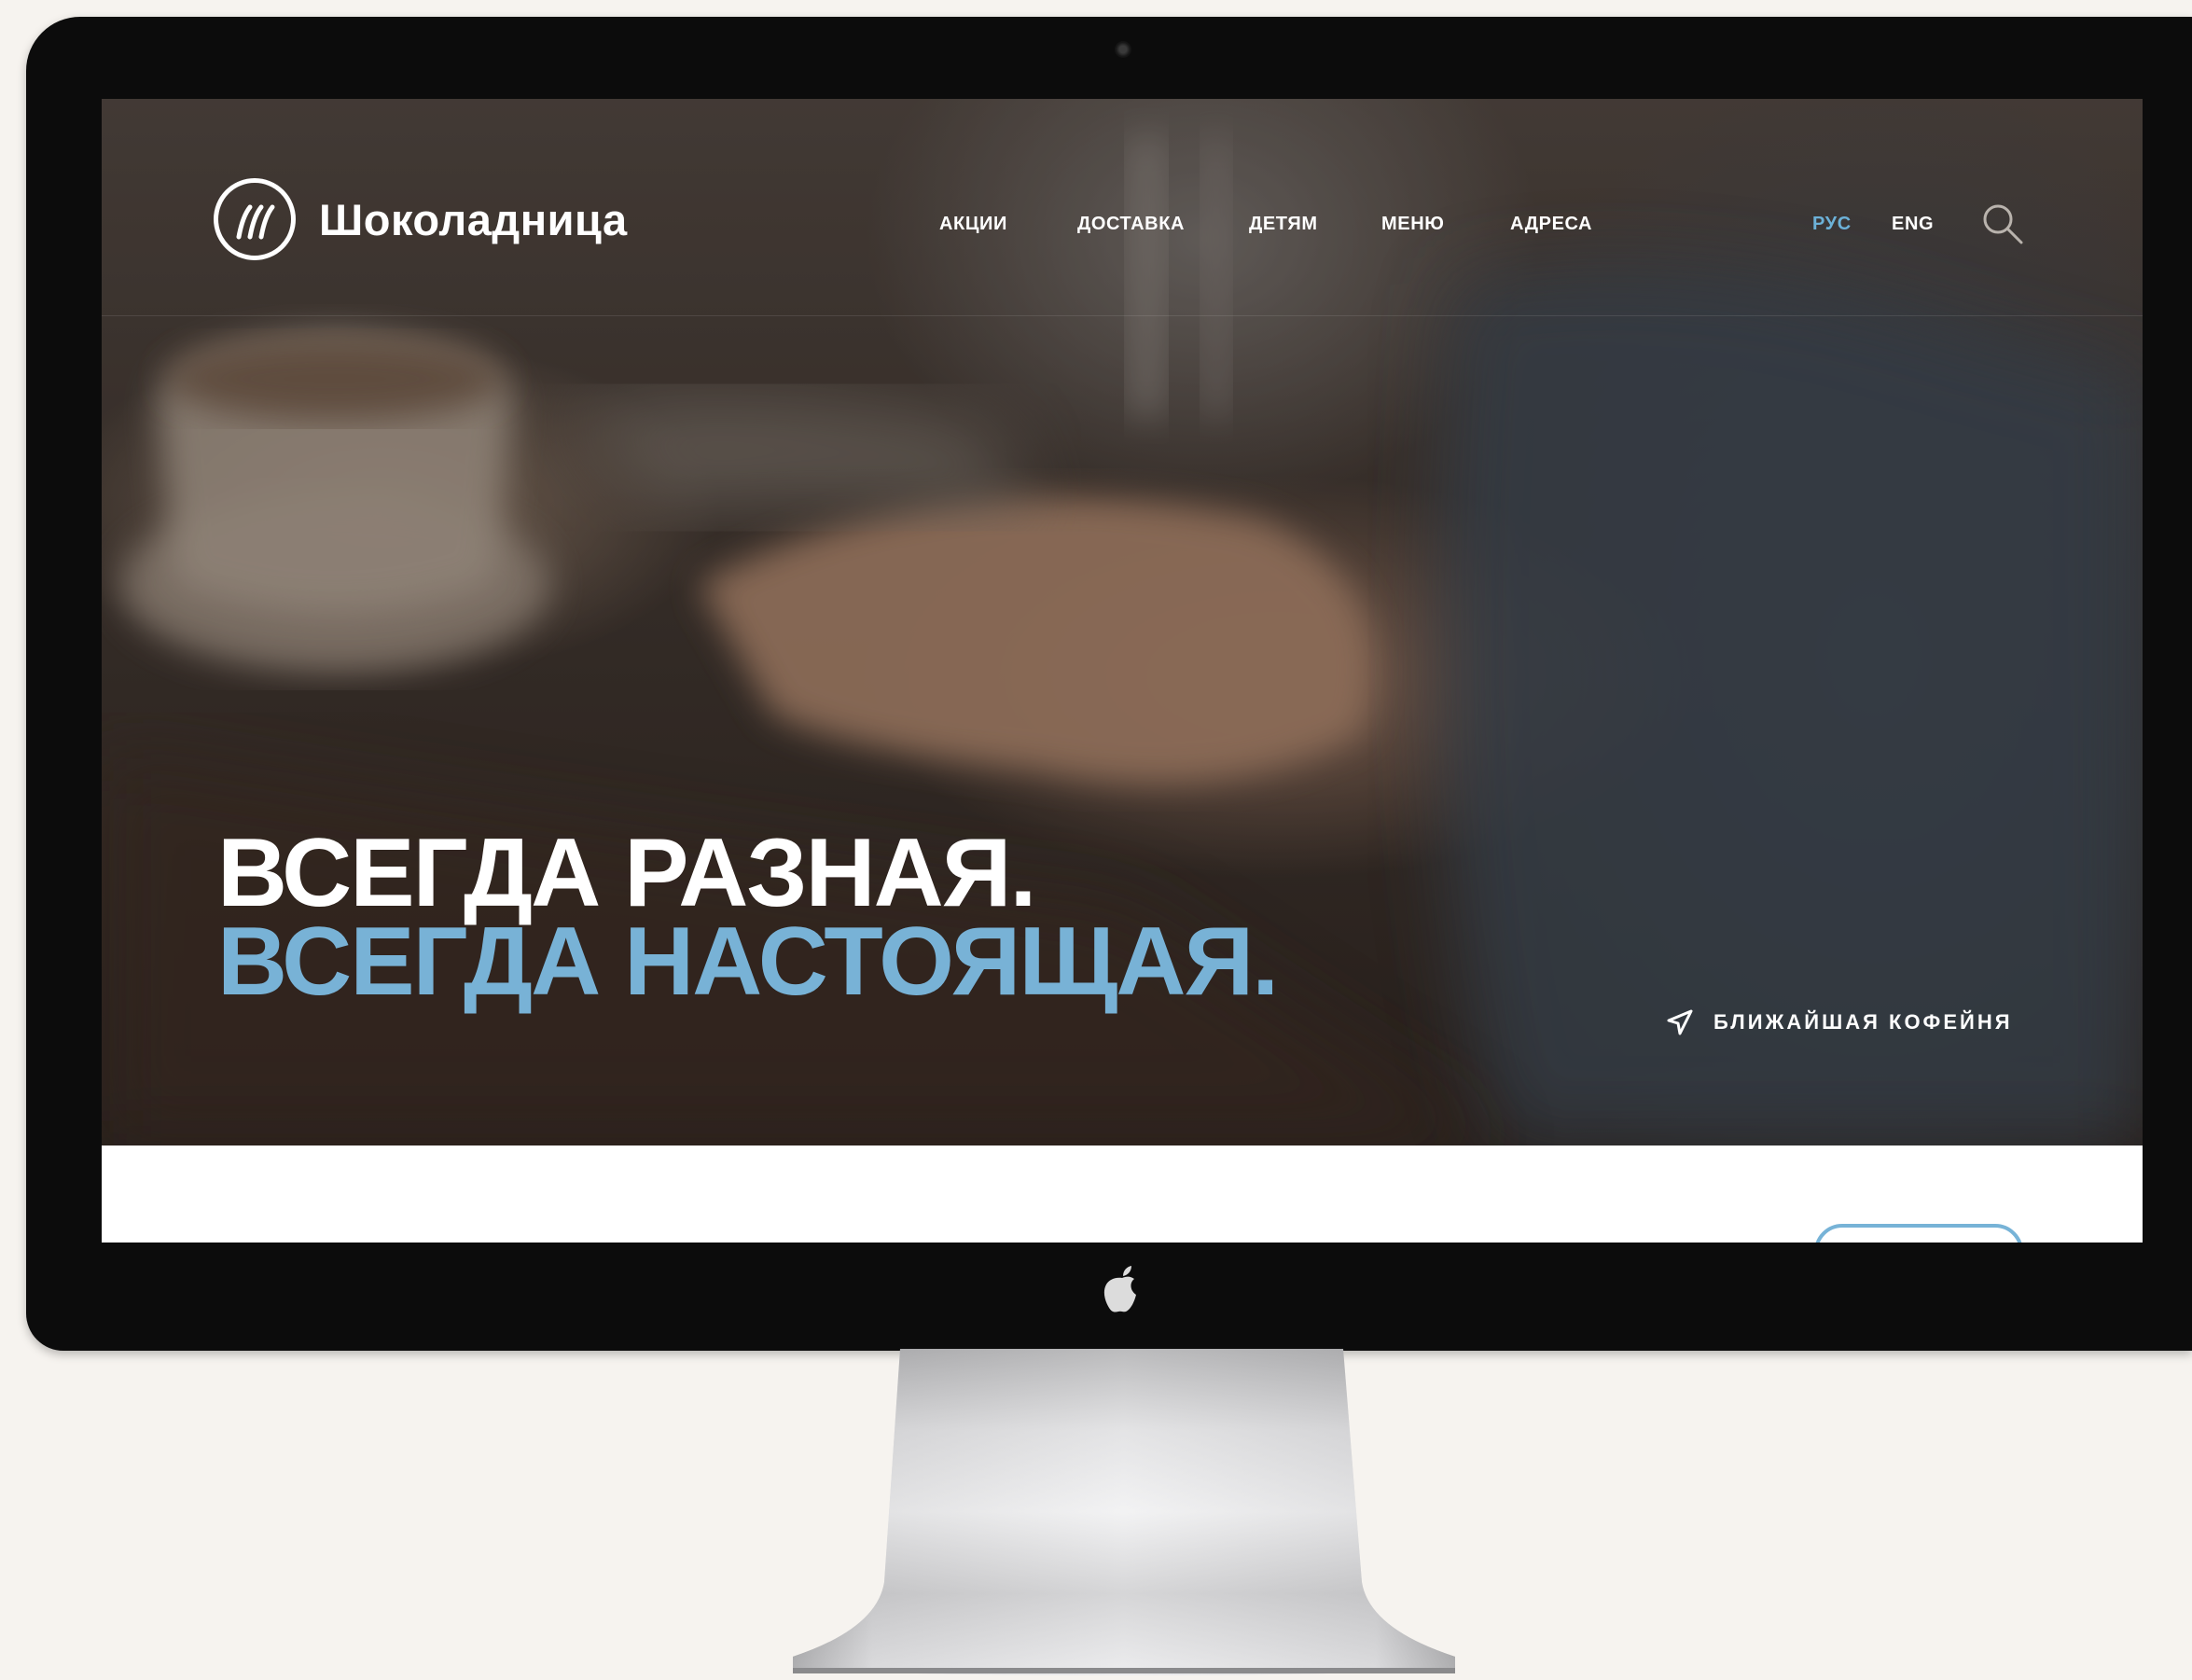  I want to click on nearest-cafe-link: БЛИЖАЙШАЯ КОФЕЙНЯ, so click(1840, 1022).